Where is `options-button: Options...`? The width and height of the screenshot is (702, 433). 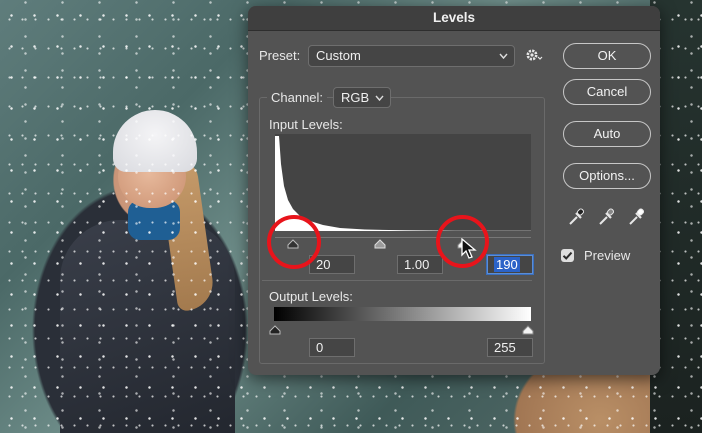
options-button: Options... is located at coordinates (607, 176).